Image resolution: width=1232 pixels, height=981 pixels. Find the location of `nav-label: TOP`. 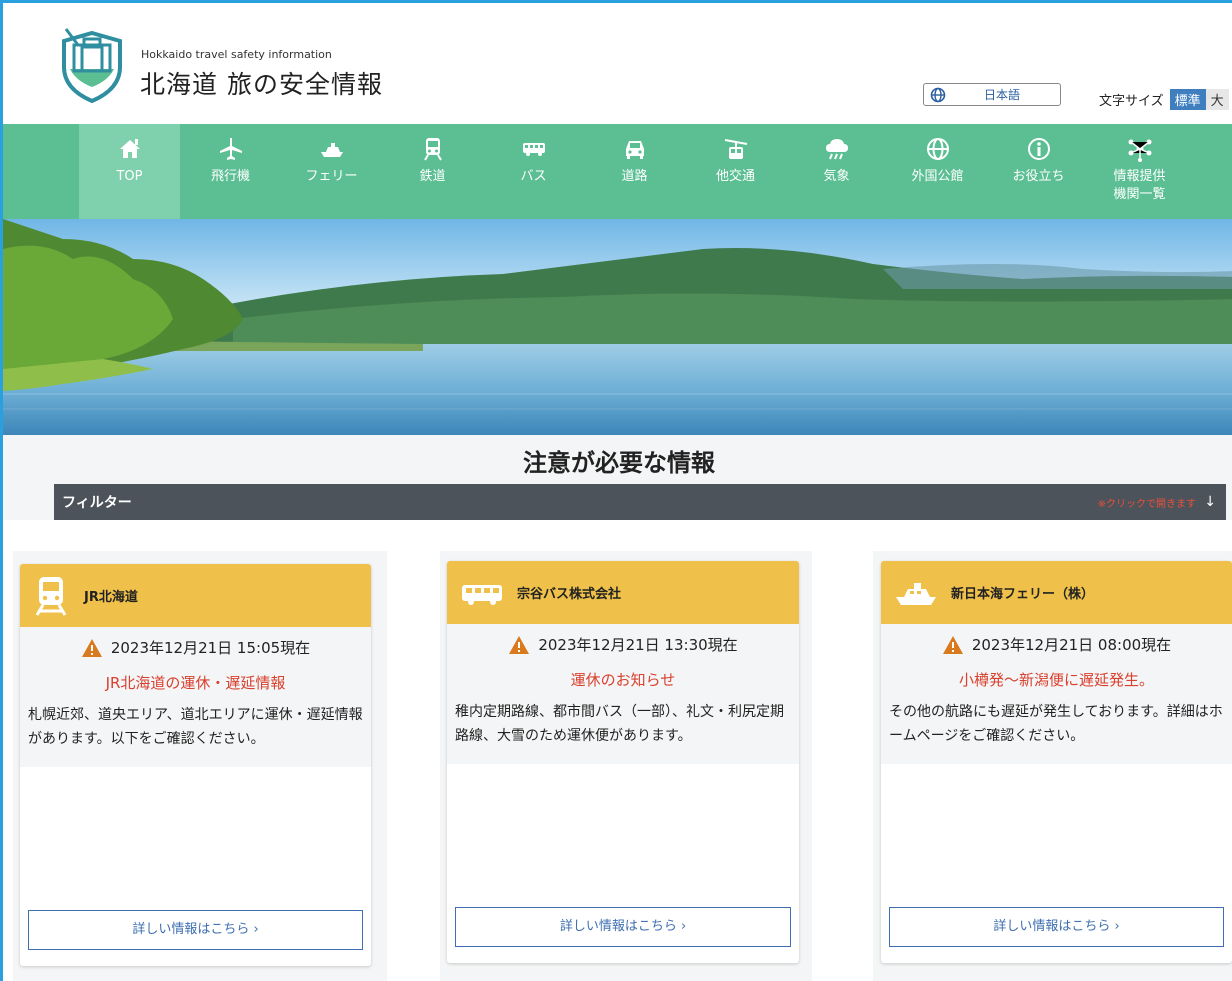

nav-label: TOP is located at coordinates (129, 176).